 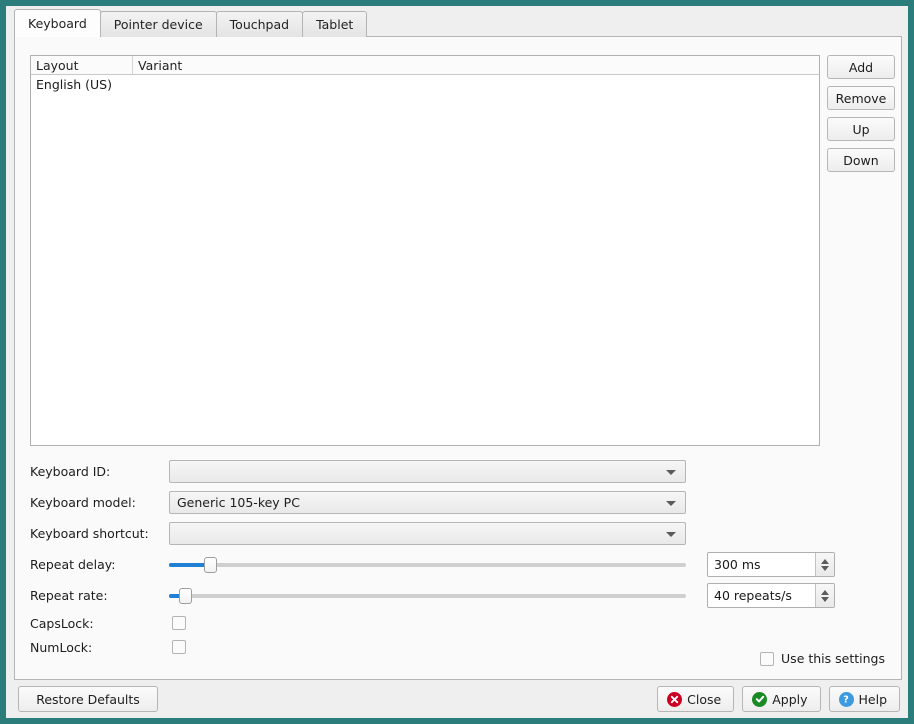 I want to click on column-header-variant: Variant, so click(x=476, y=65).